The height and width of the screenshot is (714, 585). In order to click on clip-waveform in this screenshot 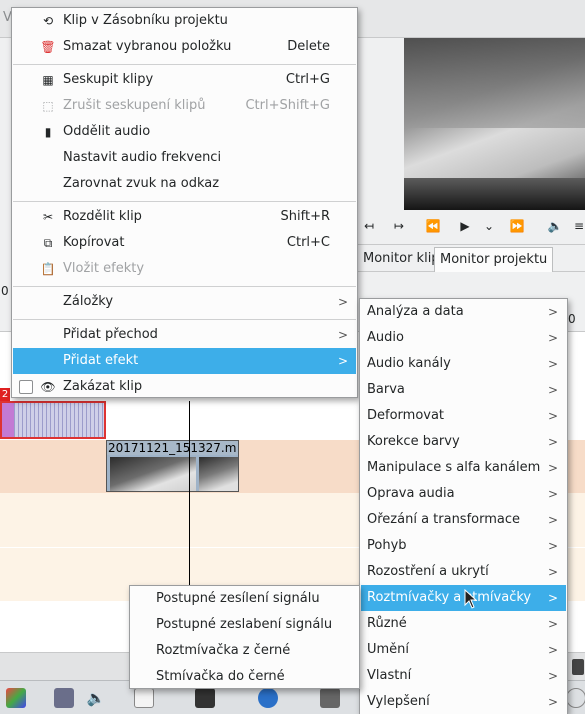, I will do `click(59, 420)`.